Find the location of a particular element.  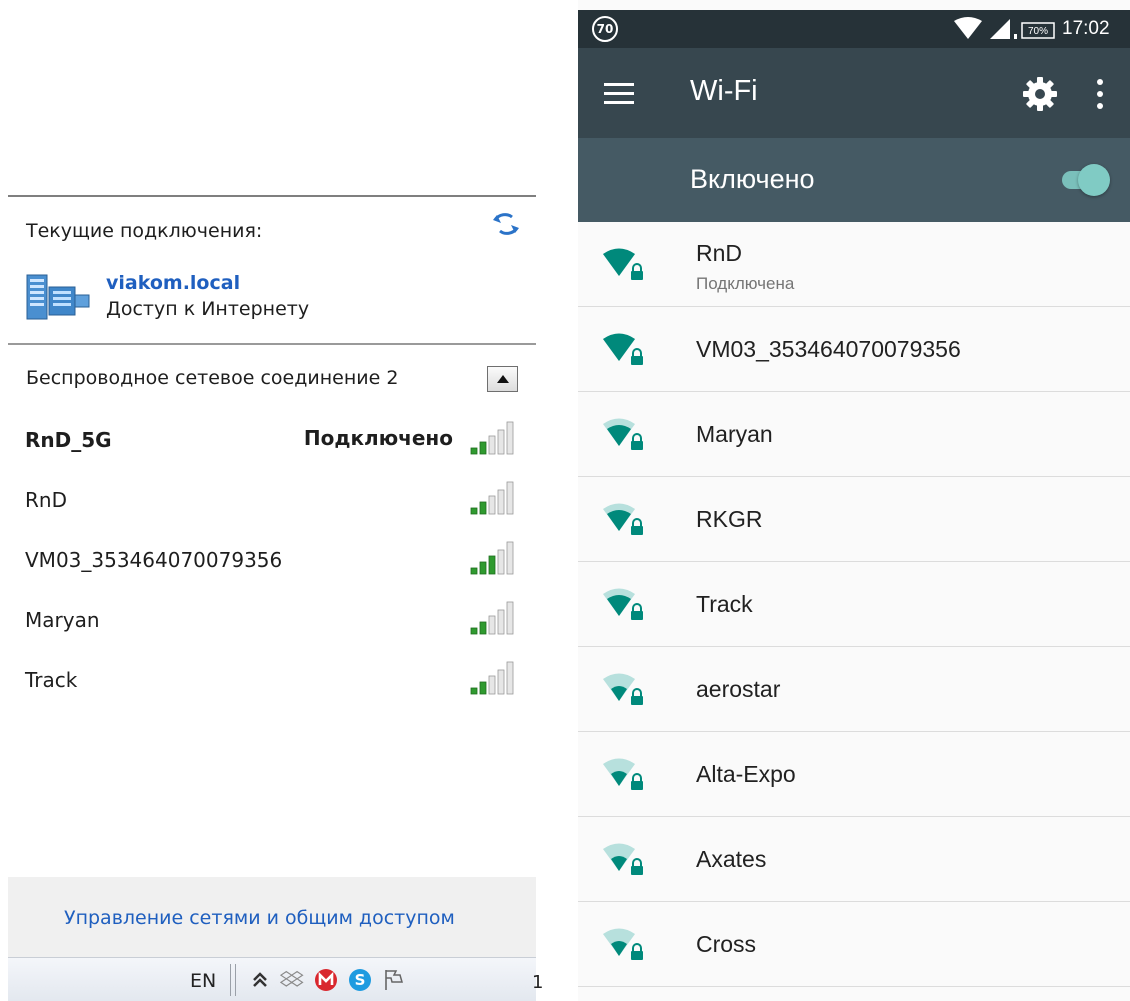

wifi-network-item: Cross is located at coordinates (854, 944).